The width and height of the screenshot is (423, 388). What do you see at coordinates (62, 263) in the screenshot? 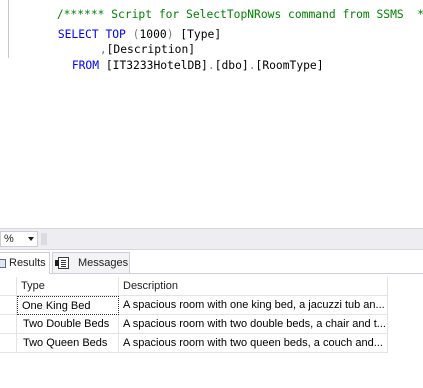
I see `messages-icon` at bounding box center [62, 263].